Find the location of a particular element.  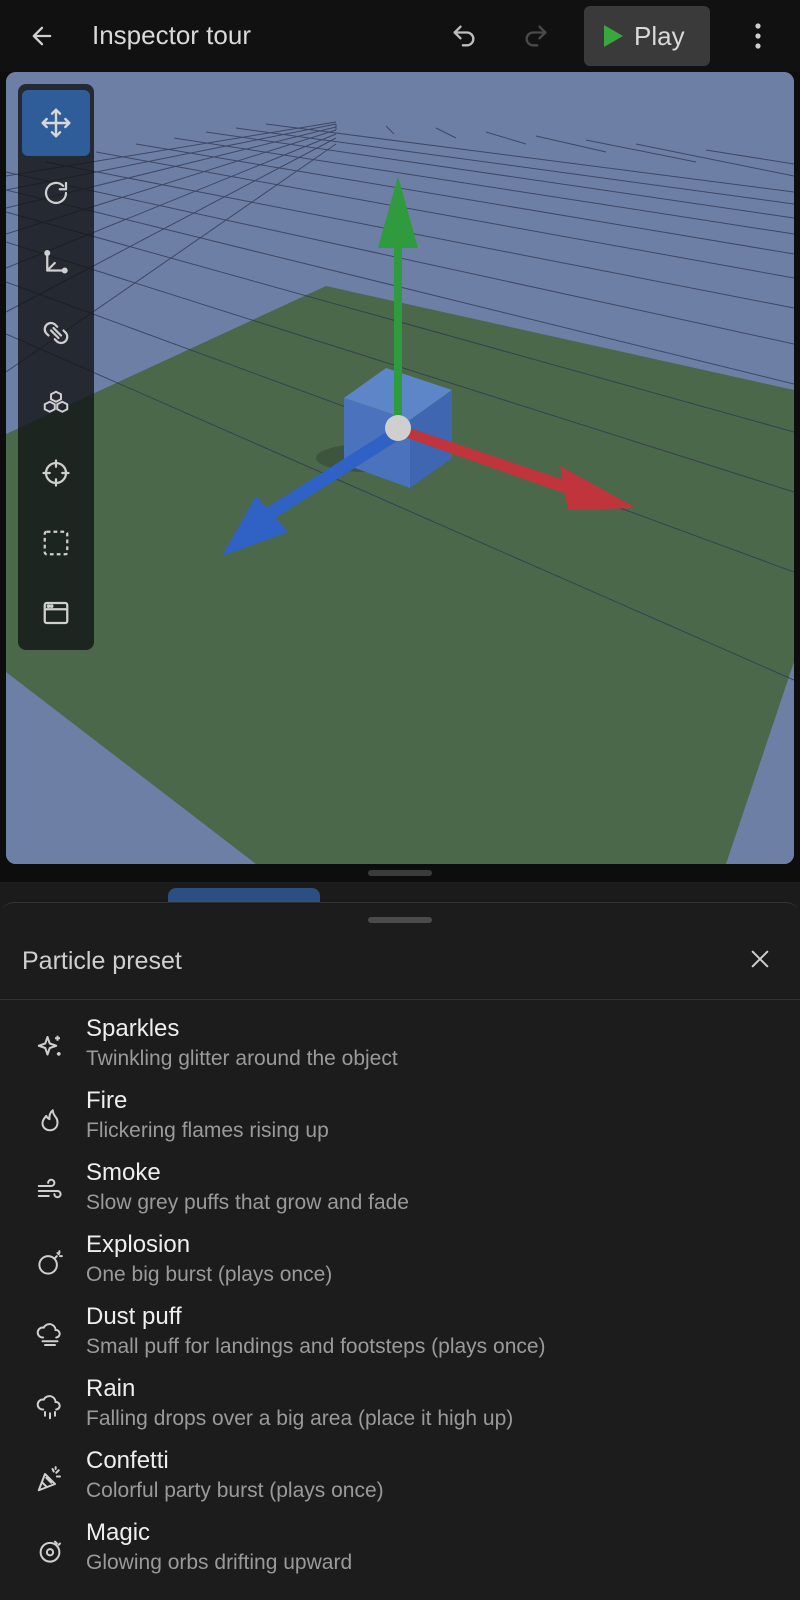

preset-item-fire: Fire Flickering flames rising up is located at coordinates (400, 1117).